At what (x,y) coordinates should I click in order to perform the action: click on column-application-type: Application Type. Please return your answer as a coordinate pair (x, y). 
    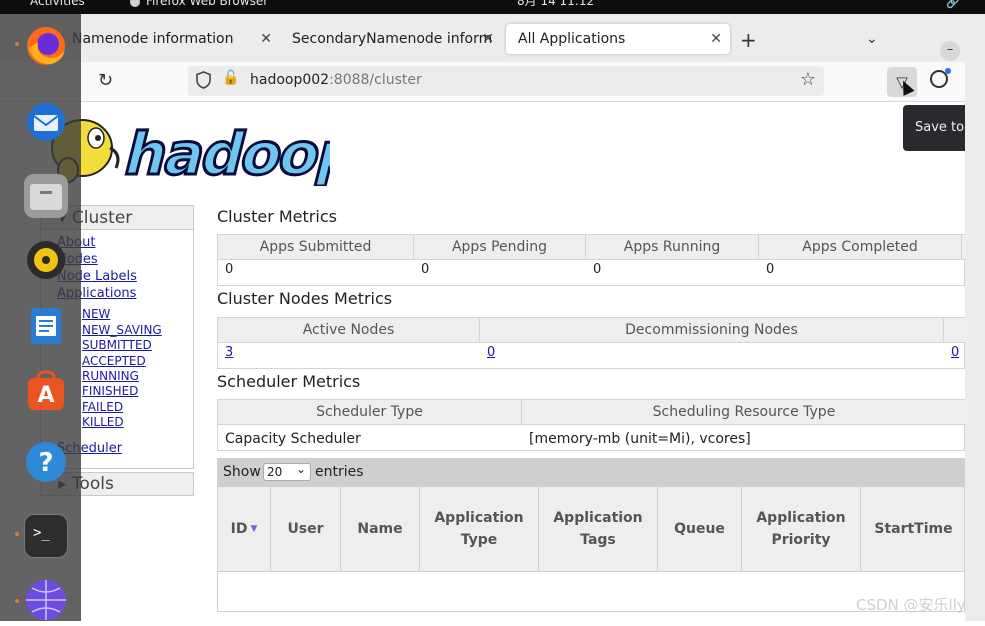
    Looking at the image, I should click on (479, 529).